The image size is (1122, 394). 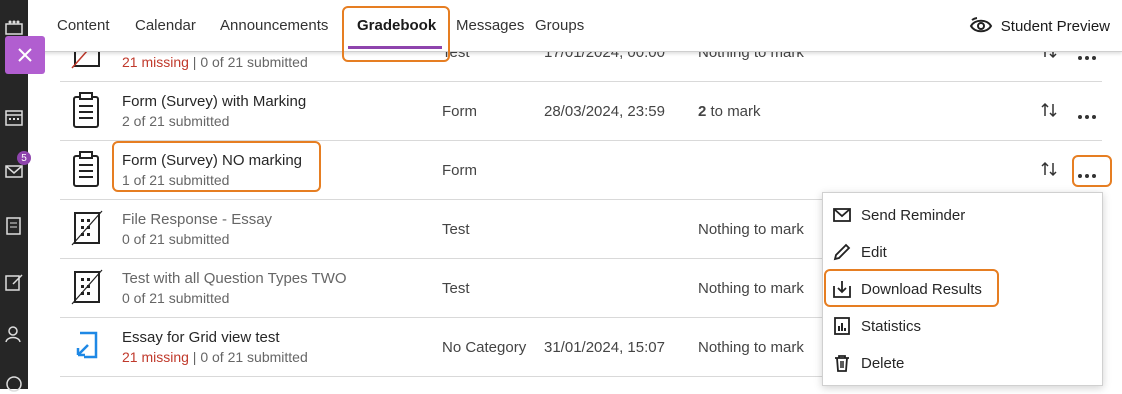 I want to click on eye-icon, so click(x=980, y=25).